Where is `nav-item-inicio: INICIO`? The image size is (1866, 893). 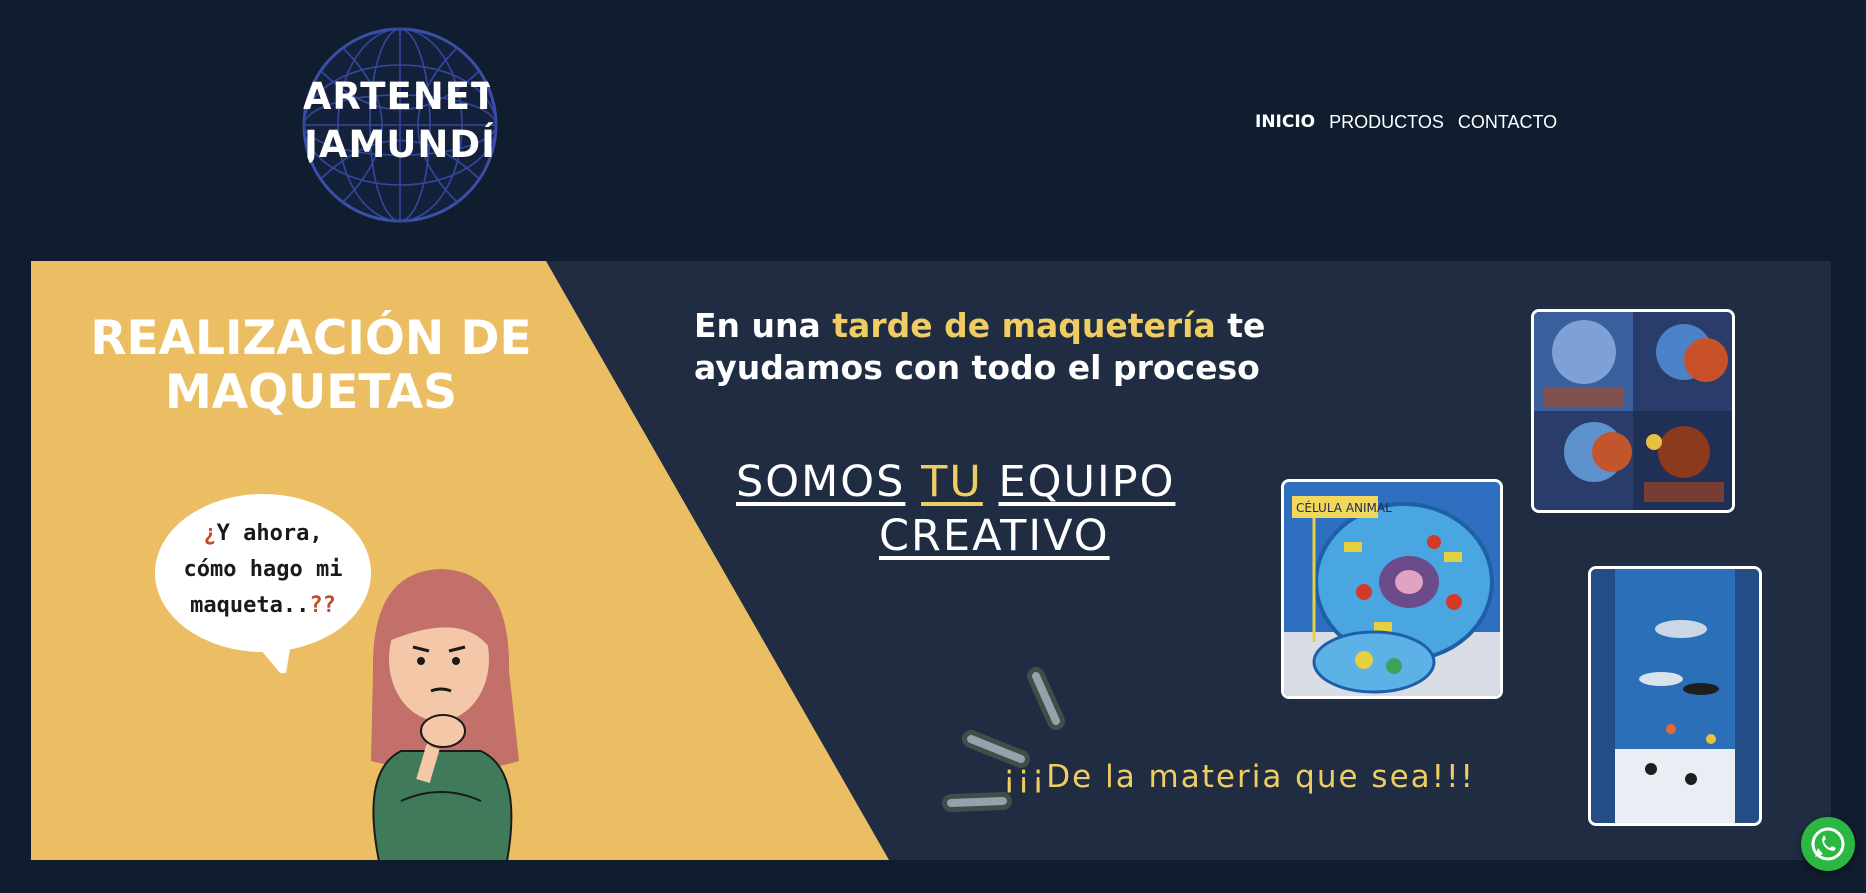
nav-item-inicio: INICIO is located at coordinates (1285, 122).